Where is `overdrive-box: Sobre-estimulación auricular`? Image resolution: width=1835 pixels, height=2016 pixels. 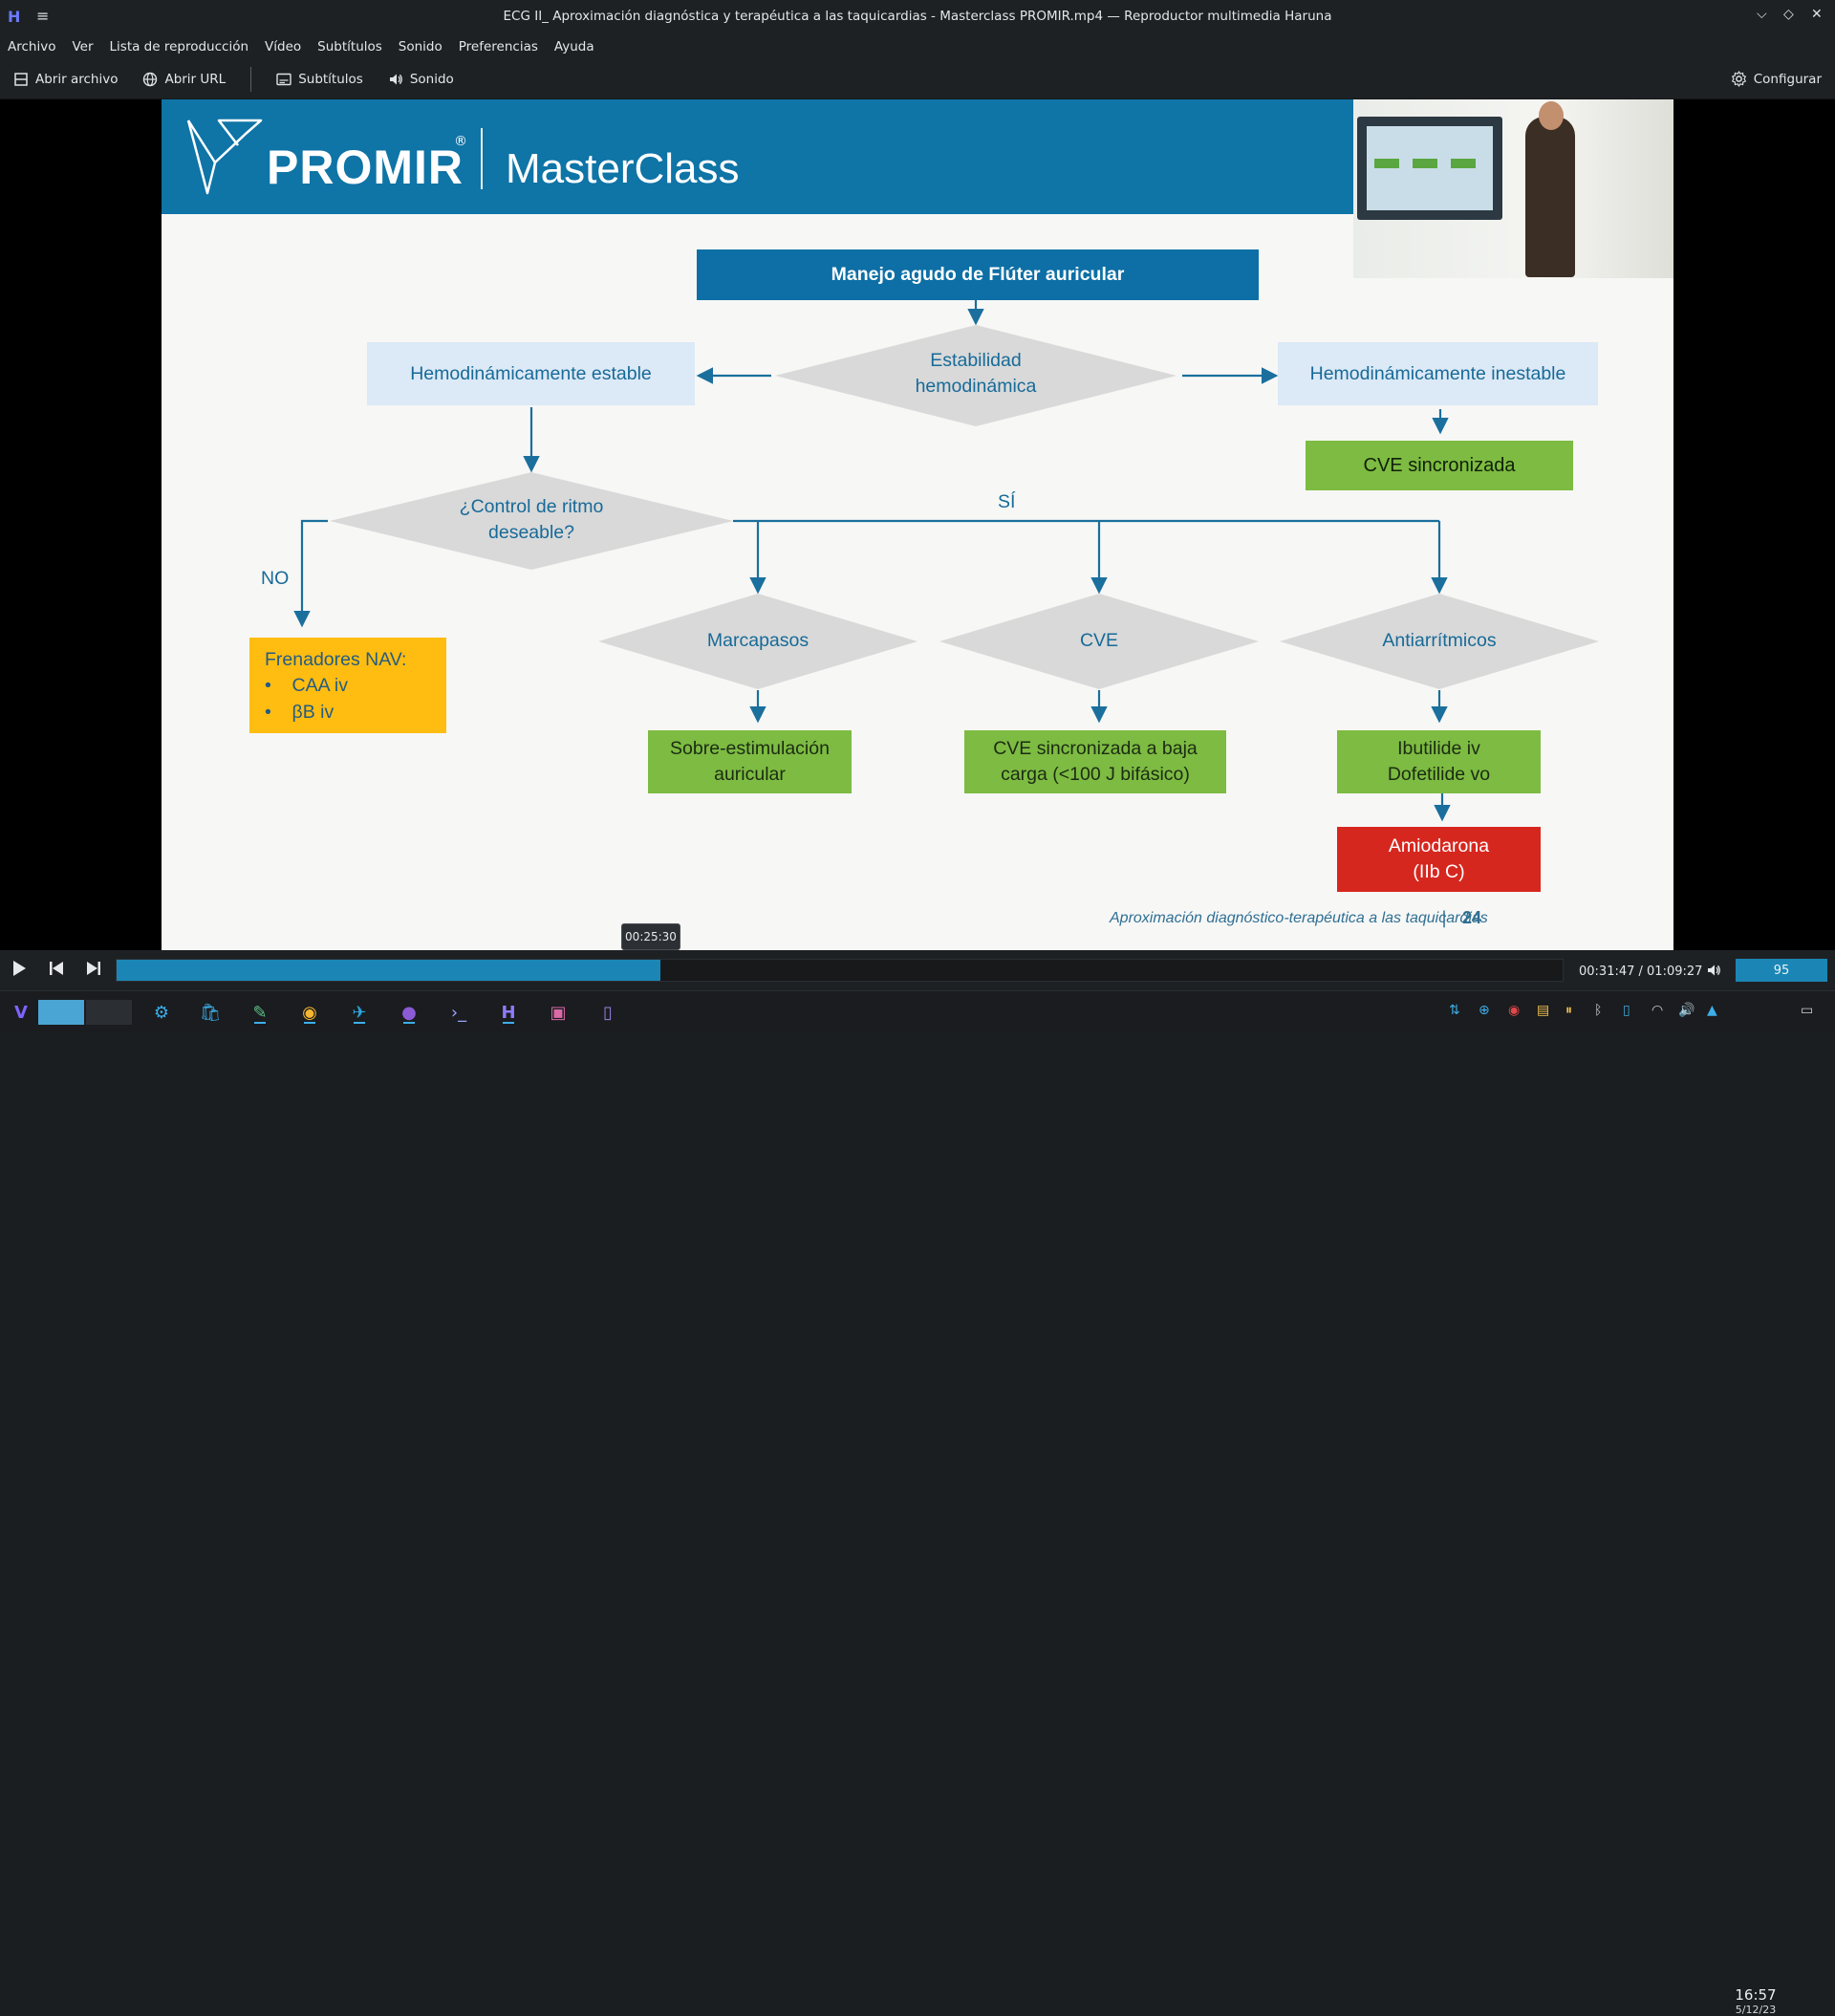 overdrive-box: Sobre-estimulación auricular is located at coordinates (750, 761).